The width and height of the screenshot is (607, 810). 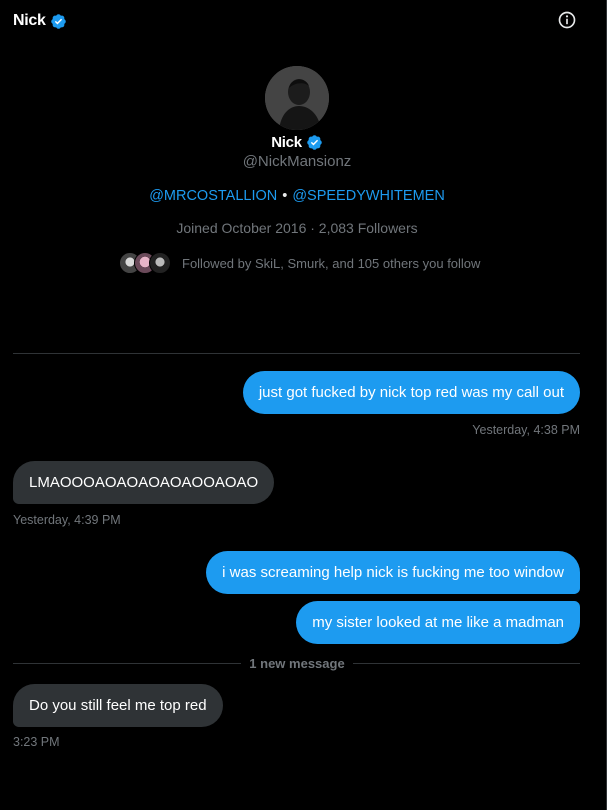 What do you see at coordinates (286, 142) in the screenshot?
I see `profile-name: Nick` at bounding box center [286, 142].